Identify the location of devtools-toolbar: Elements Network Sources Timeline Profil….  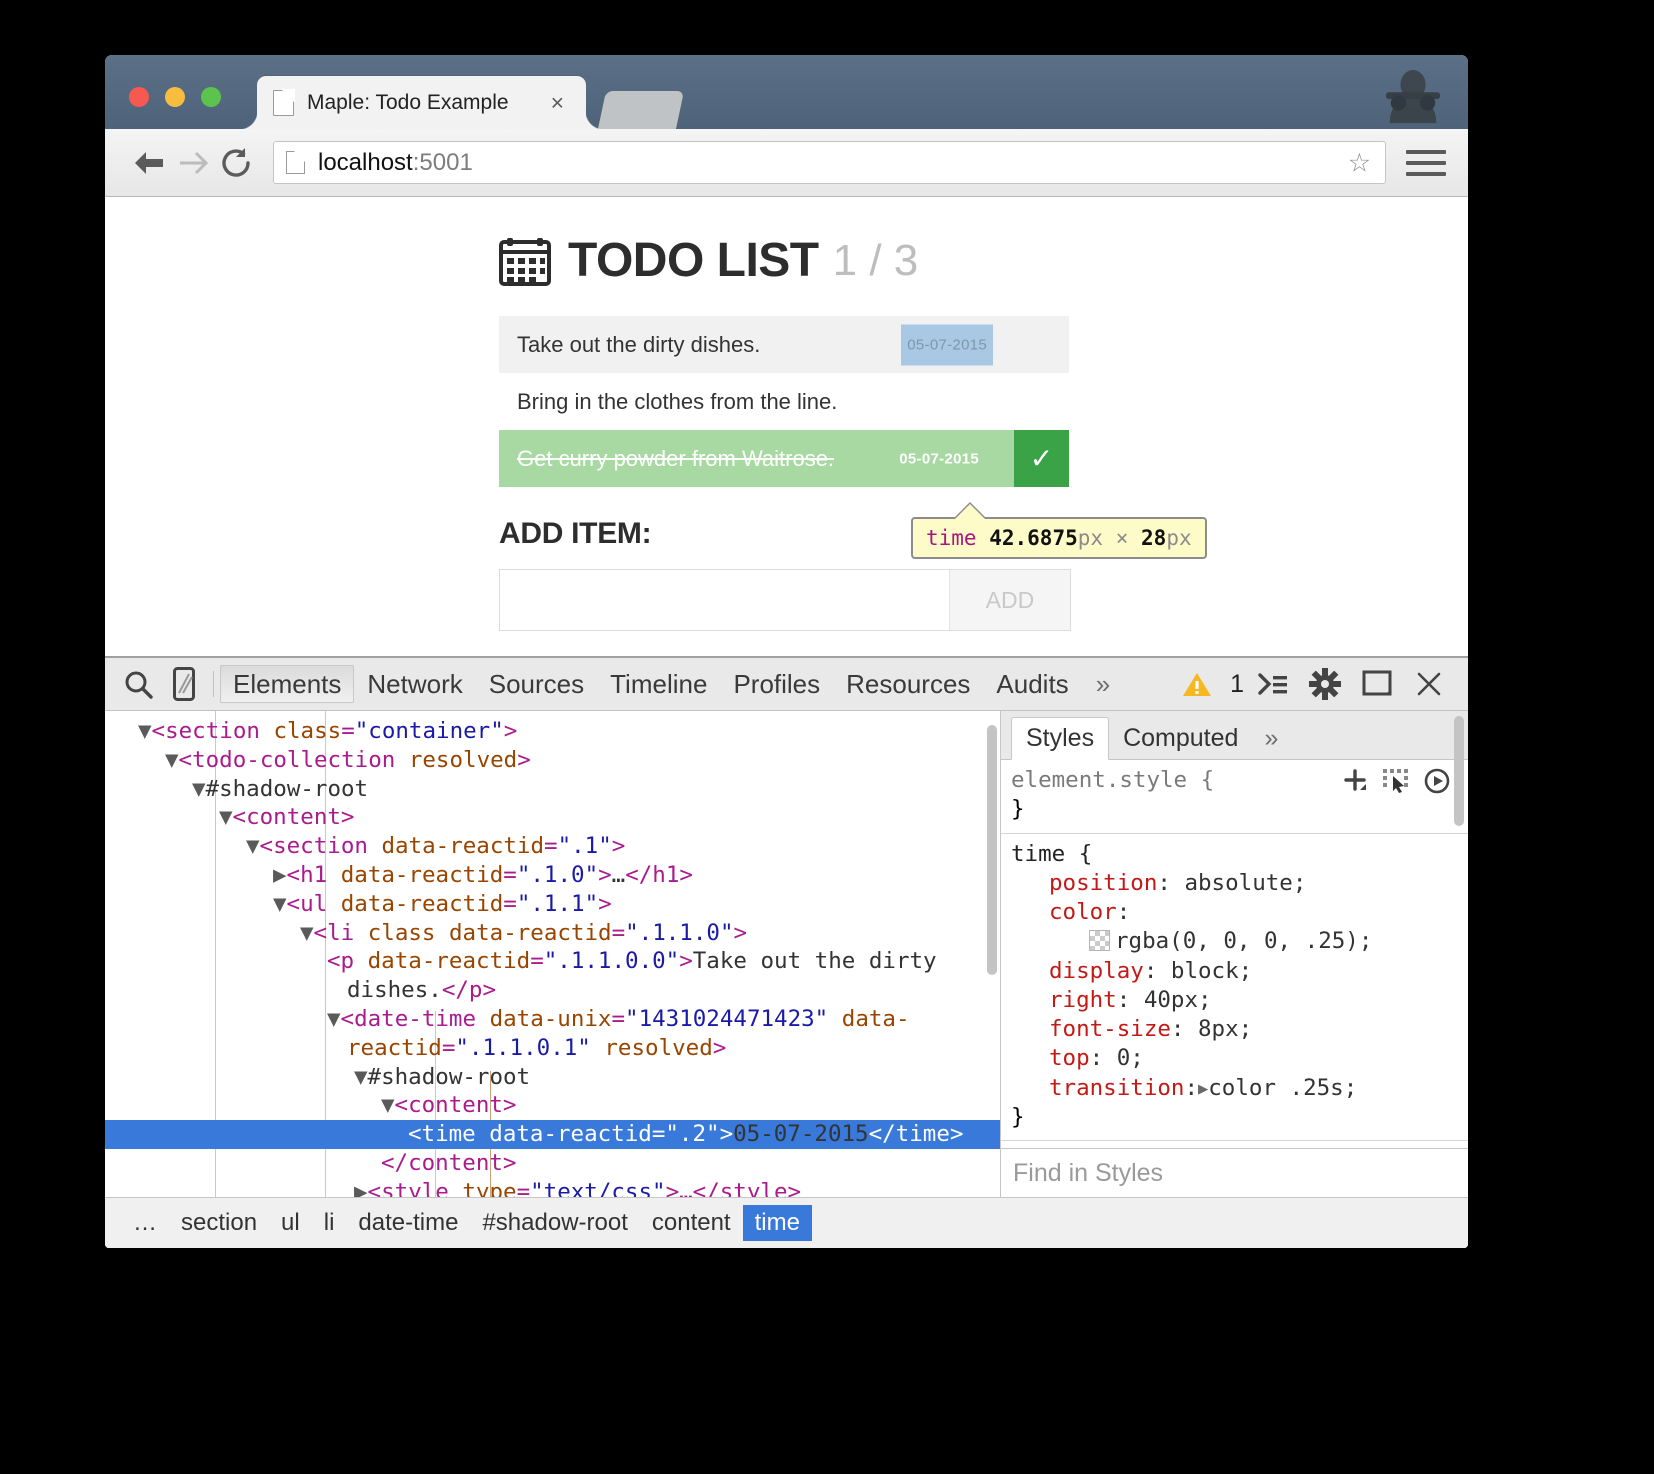
(786, 684).